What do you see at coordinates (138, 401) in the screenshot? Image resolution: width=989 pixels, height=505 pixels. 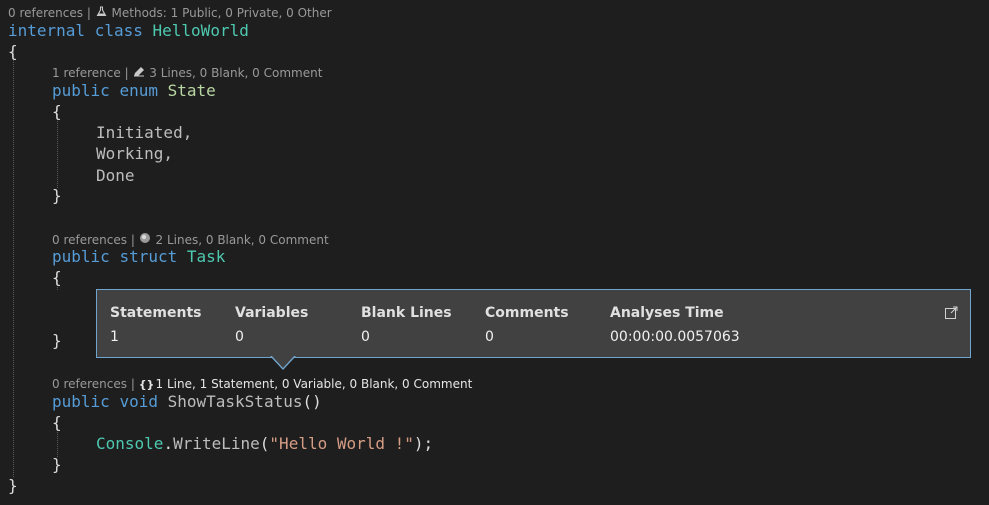 I see `keyword-void: void` at bounding box center [138, 401].